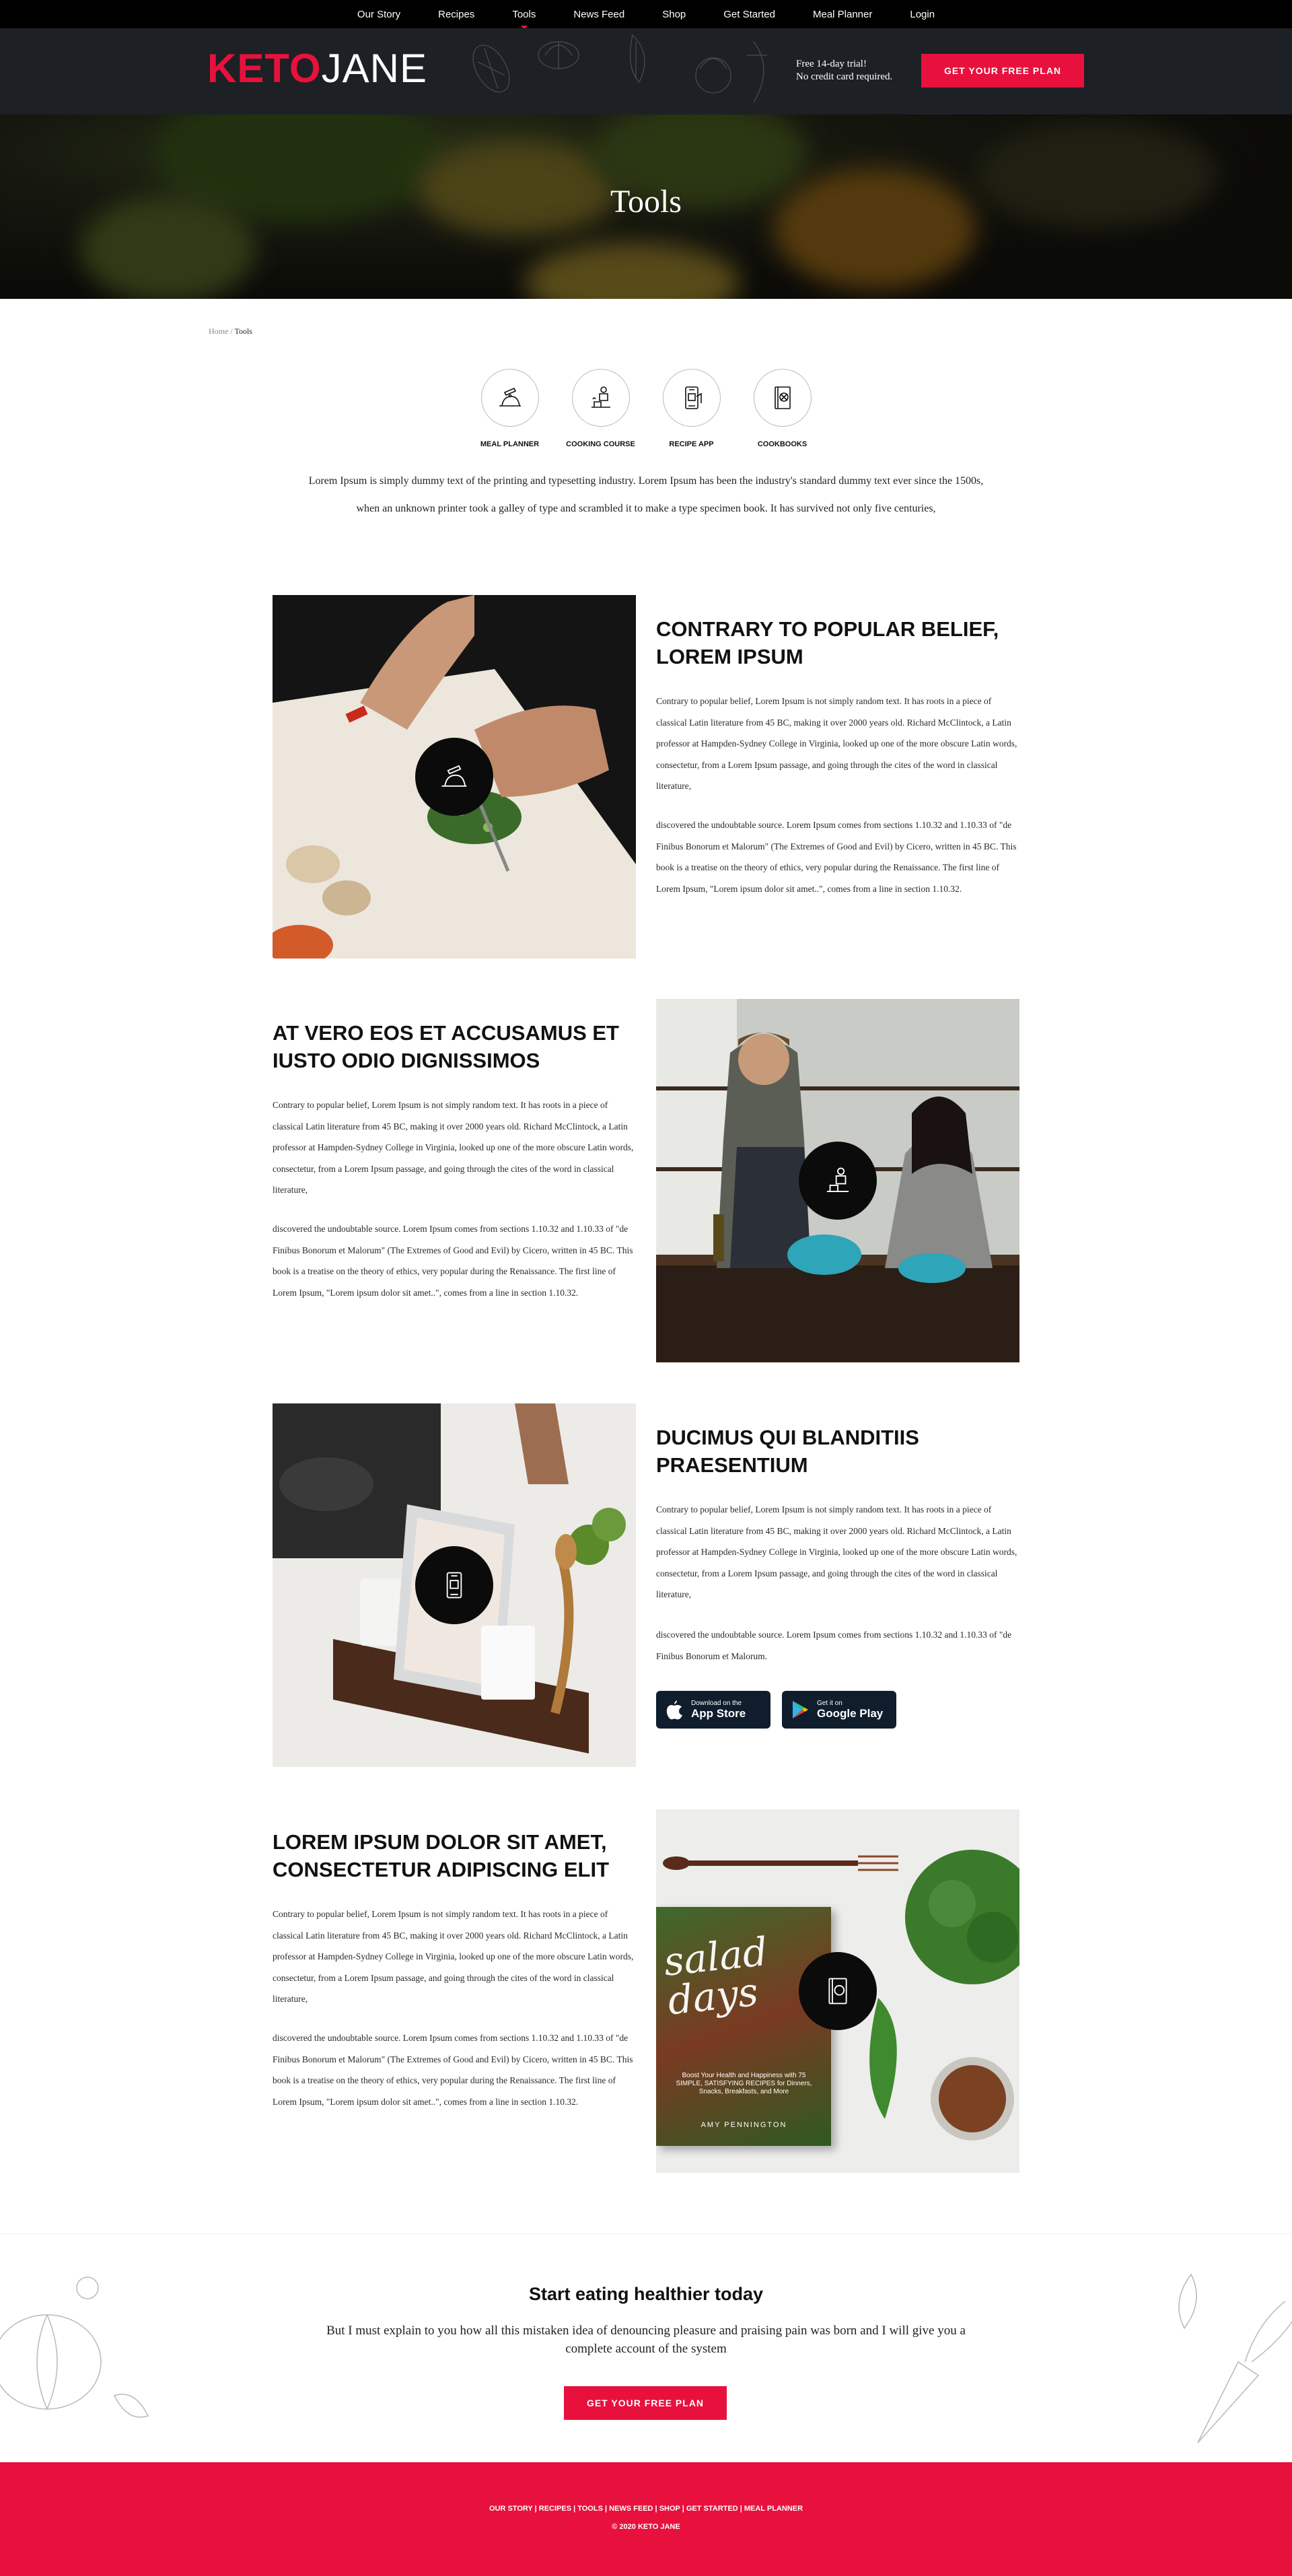  I want to click on tool-cookbooks: COOKBOOKS, so click(783, 408).